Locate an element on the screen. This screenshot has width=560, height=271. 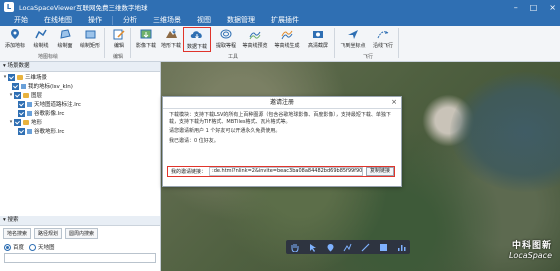
line-tool-icon is located at coordinates (348, 247).